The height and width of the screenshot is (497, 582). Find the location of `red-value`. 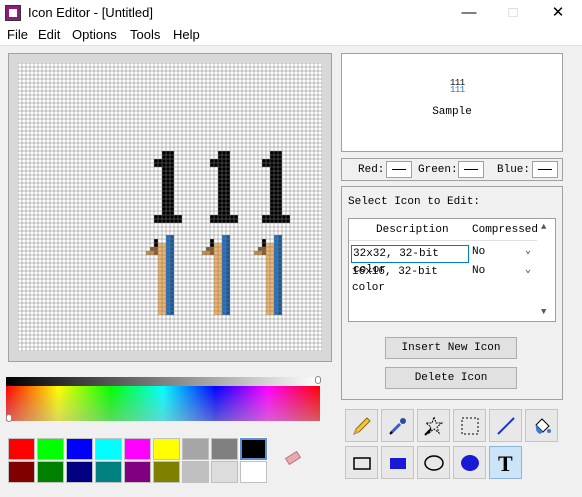

red-value is located at coordinates (399, 169).